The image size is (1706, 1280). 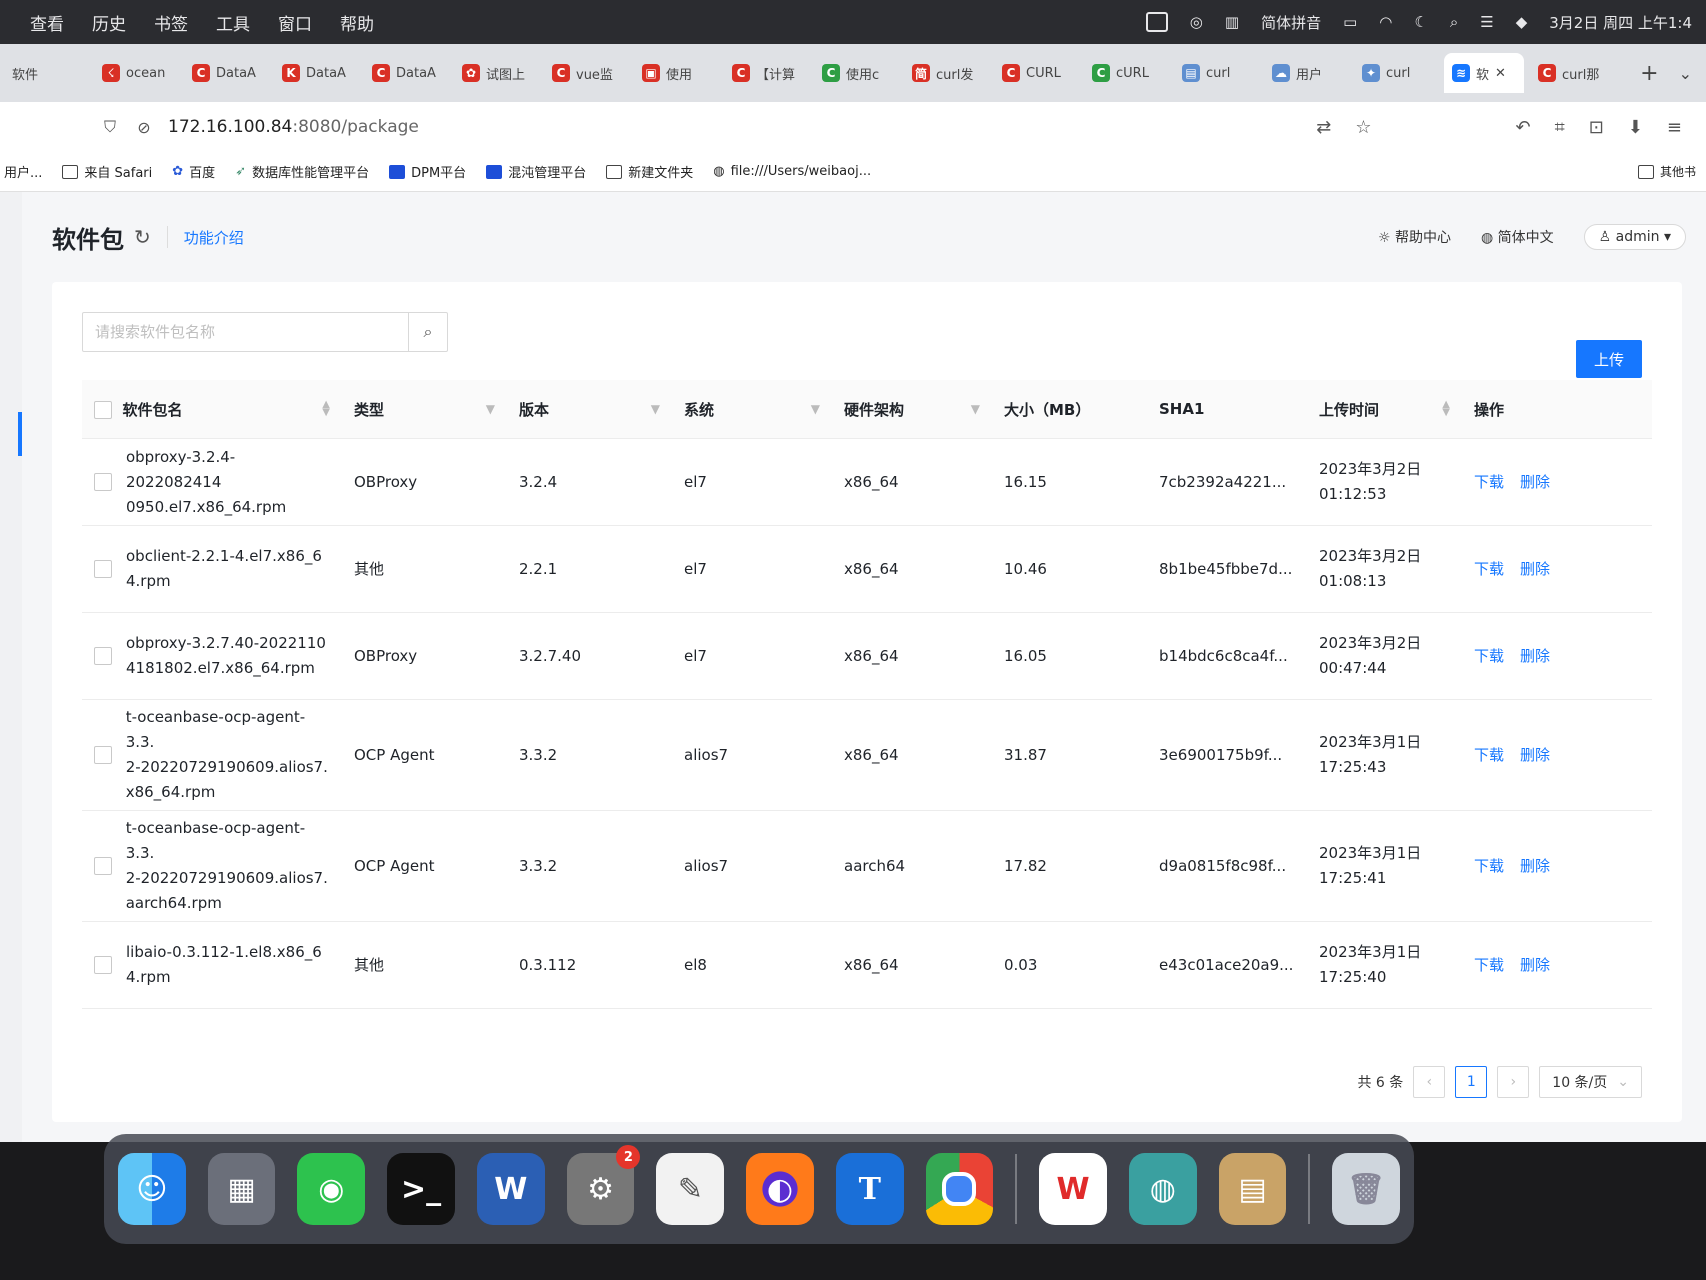 What do you see at coordinates (302, 171) in the screenshot?
I see `bookmark-db-perf: ➶ 数据库性能管理平台` at bounding box center [302, 171].